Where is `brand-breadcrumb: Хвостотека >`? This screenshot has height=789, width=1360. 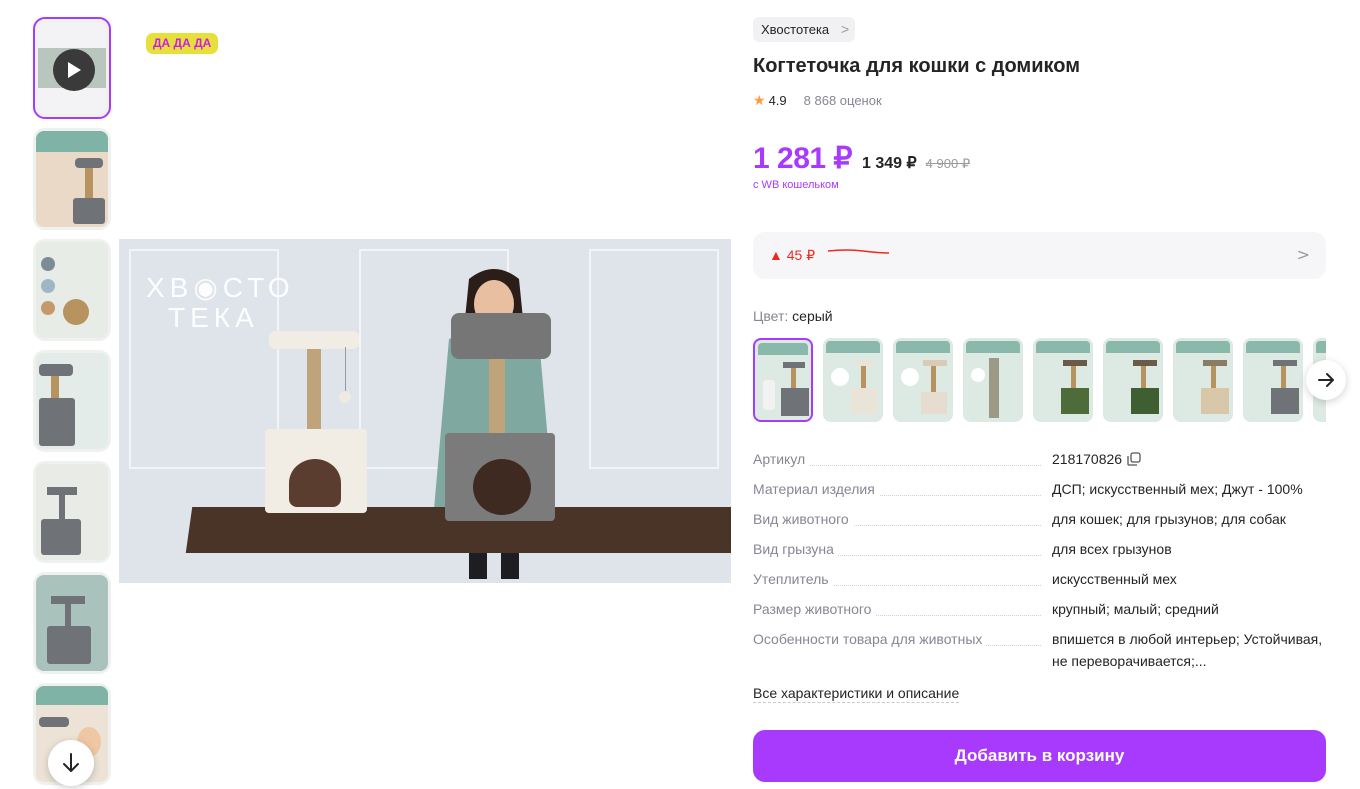 brand-breadcrumb: Хвостотека > is located at coordinates (804, 29).